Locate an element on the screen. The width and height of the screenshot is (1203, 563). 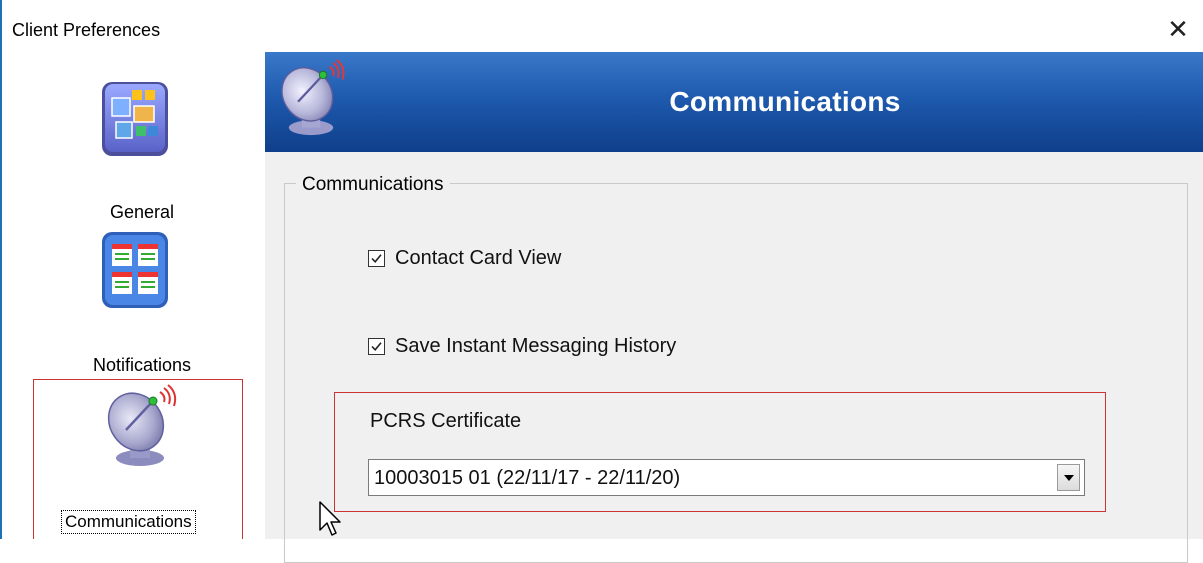
contact-card-view-checkbox: Contact Card View is located at coordinates (464, 258).